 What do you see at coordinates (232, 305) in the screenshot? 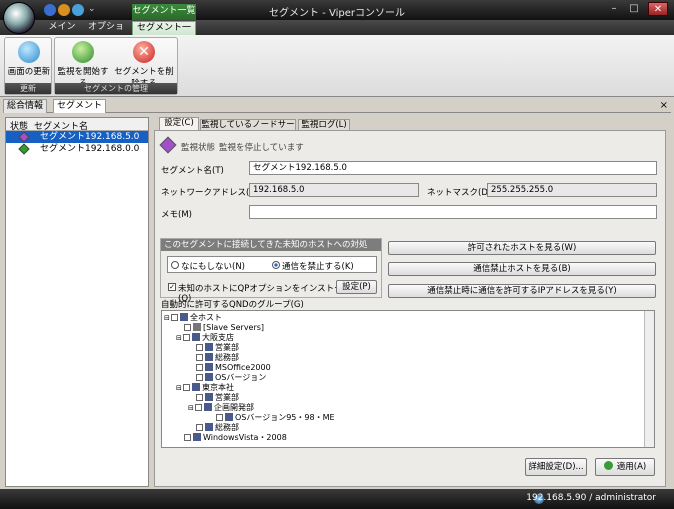
I see `groups-label: 自動的に許可するQNDのグループ(G)` at bounding box center [232, 305].